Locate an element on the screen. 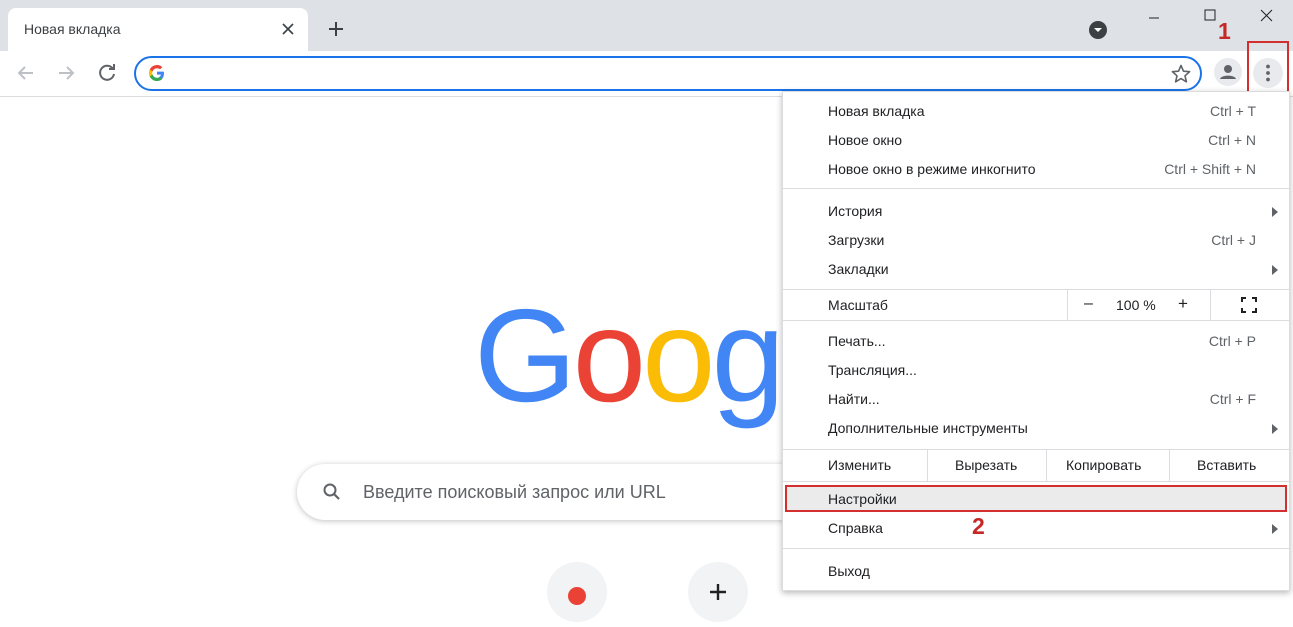 The width and height of the screenshot is (1293, 627). minimize-icon is located at coordinates (1154, 18).